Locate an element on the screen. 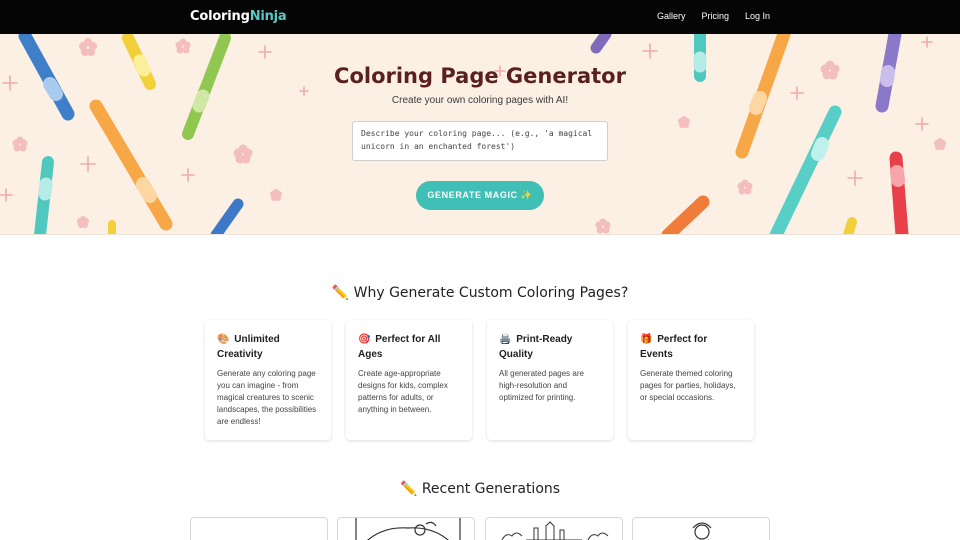 The image size is (960, 540). why-section-title: Why Generate Custom Coloring Pages? is located at coordinates (491, 293).